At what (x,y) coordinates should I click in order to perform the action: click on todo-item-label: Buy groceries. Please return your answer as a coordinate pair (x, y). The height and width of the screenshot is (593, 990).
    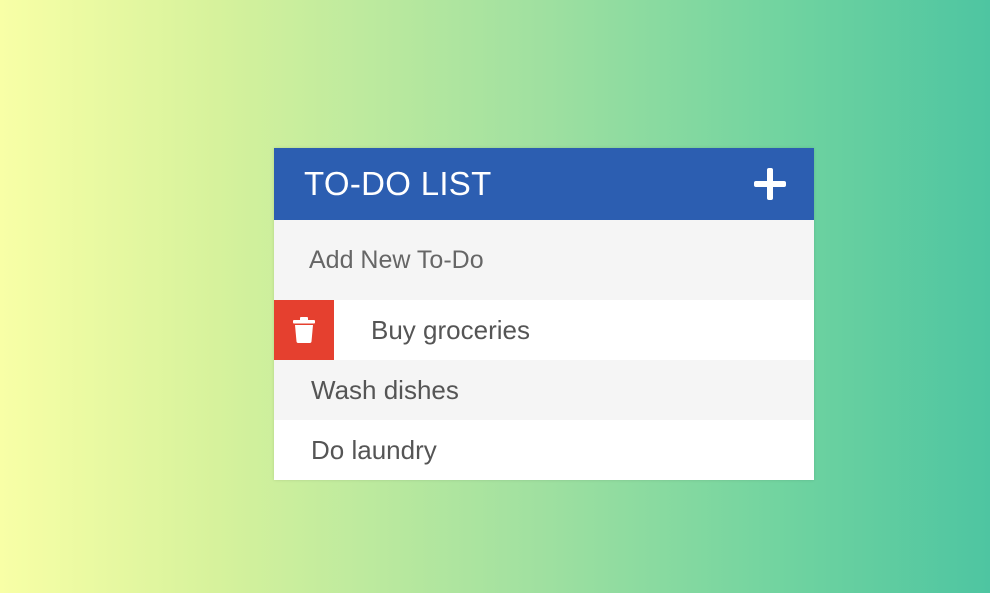
    Looking at the image, I should click on (450, 329).